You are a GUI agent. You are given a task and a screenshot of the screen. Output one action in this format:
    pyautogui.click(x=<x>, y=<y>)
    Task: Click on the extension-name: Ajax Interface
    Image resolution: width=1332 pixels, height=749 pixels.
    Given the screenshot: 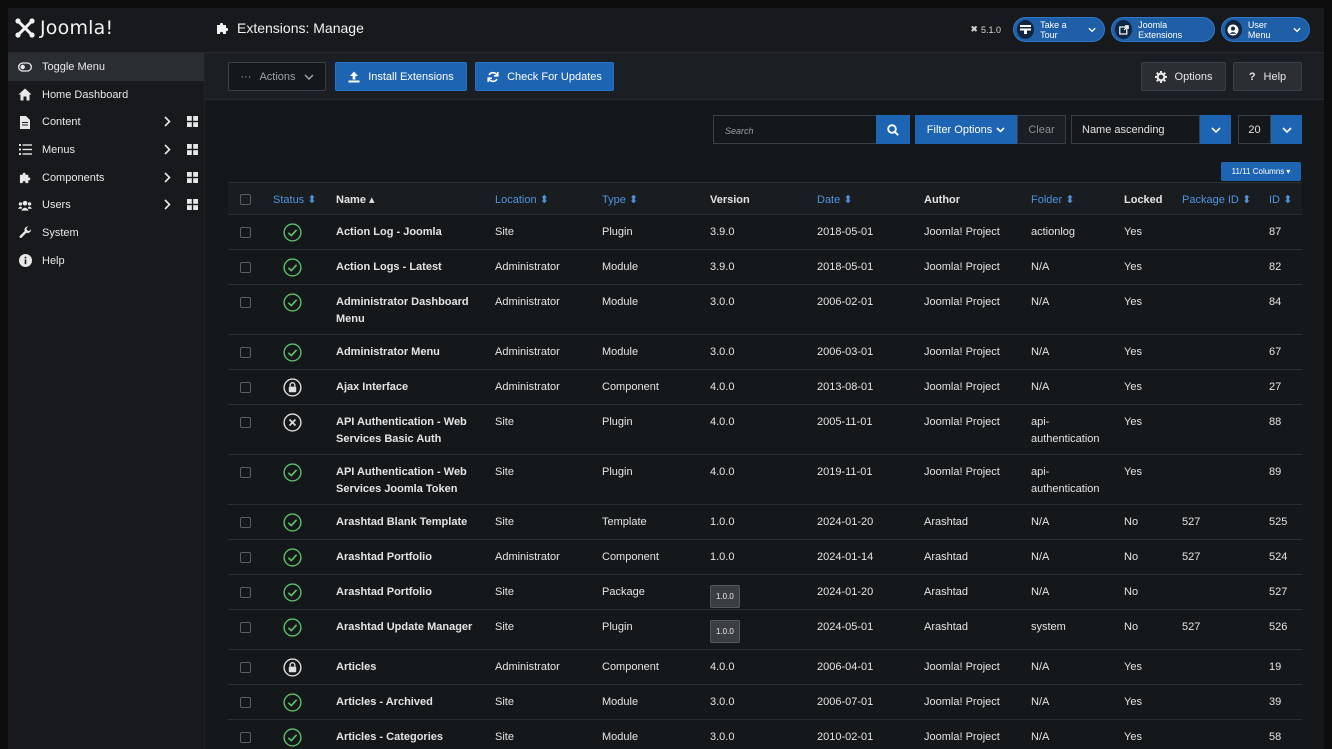 What is the action you would take?
    pyautogui.click(x=406, y=387)
    